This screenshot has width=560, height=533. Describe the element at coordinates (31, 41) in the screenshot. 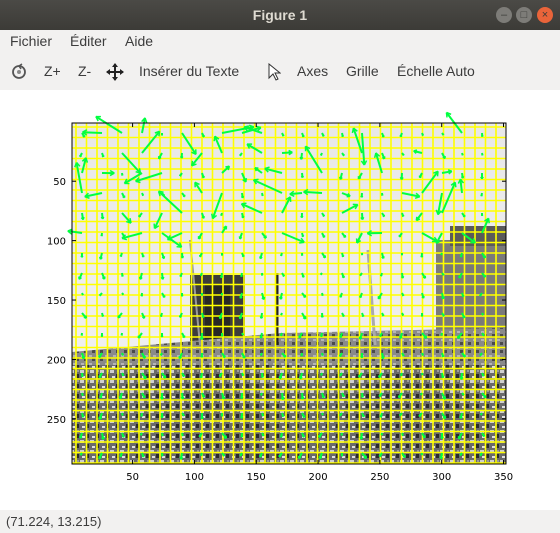

I see `menu-fichier: Fichier` at that location.